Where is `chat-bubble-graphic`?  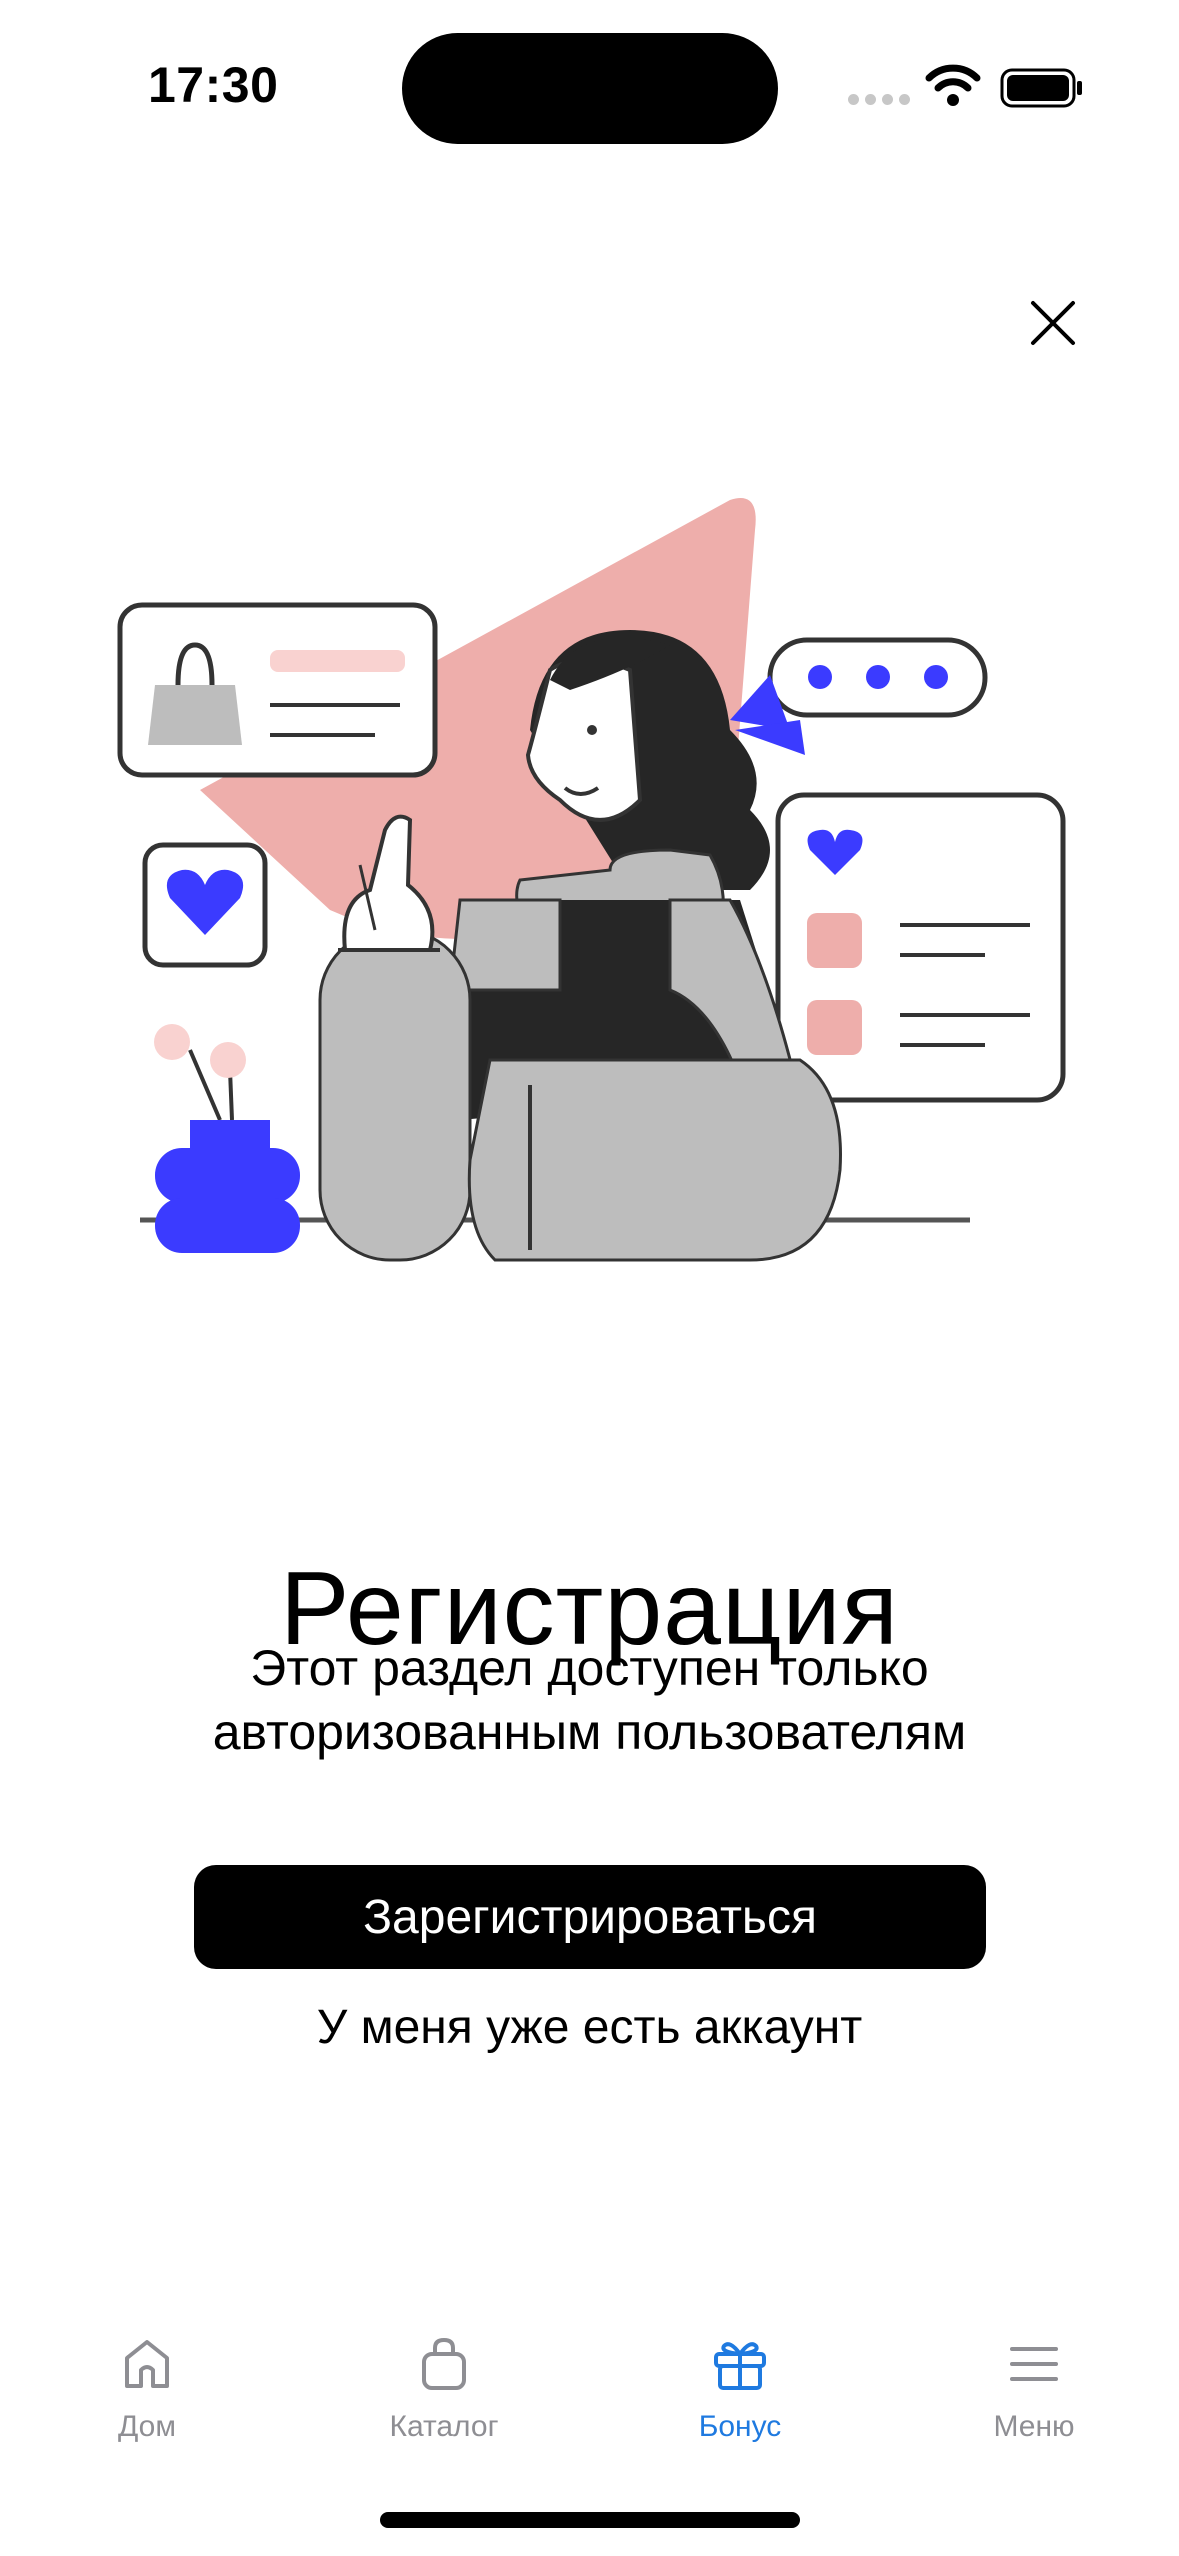
chat-bubble-graphic is located at coordinates (877, 677).